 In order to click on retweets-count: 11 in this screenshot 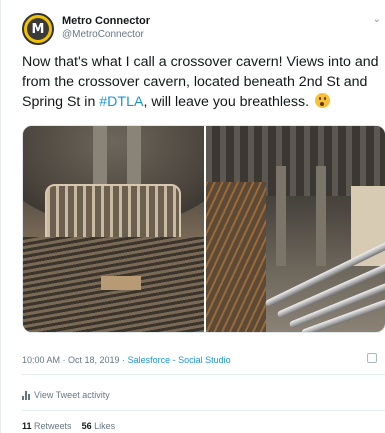, I will do `click(27, 426)`.